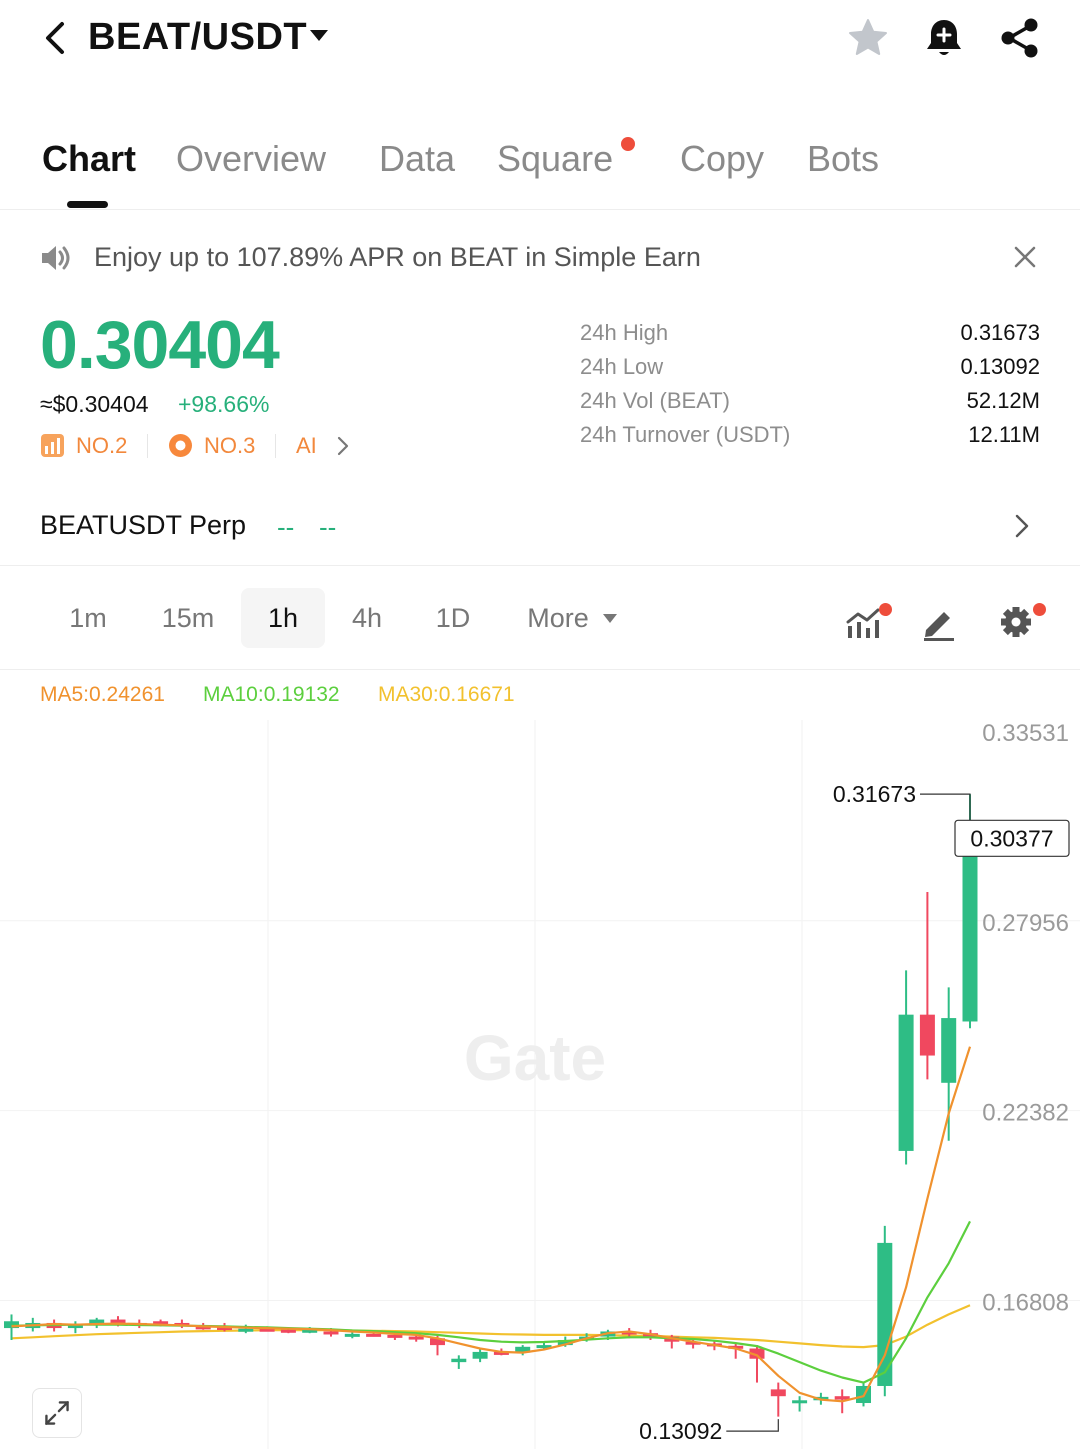  Describe the element at coordinates (945, 807) in the screenshot. I see `high-marker-line` at that location.